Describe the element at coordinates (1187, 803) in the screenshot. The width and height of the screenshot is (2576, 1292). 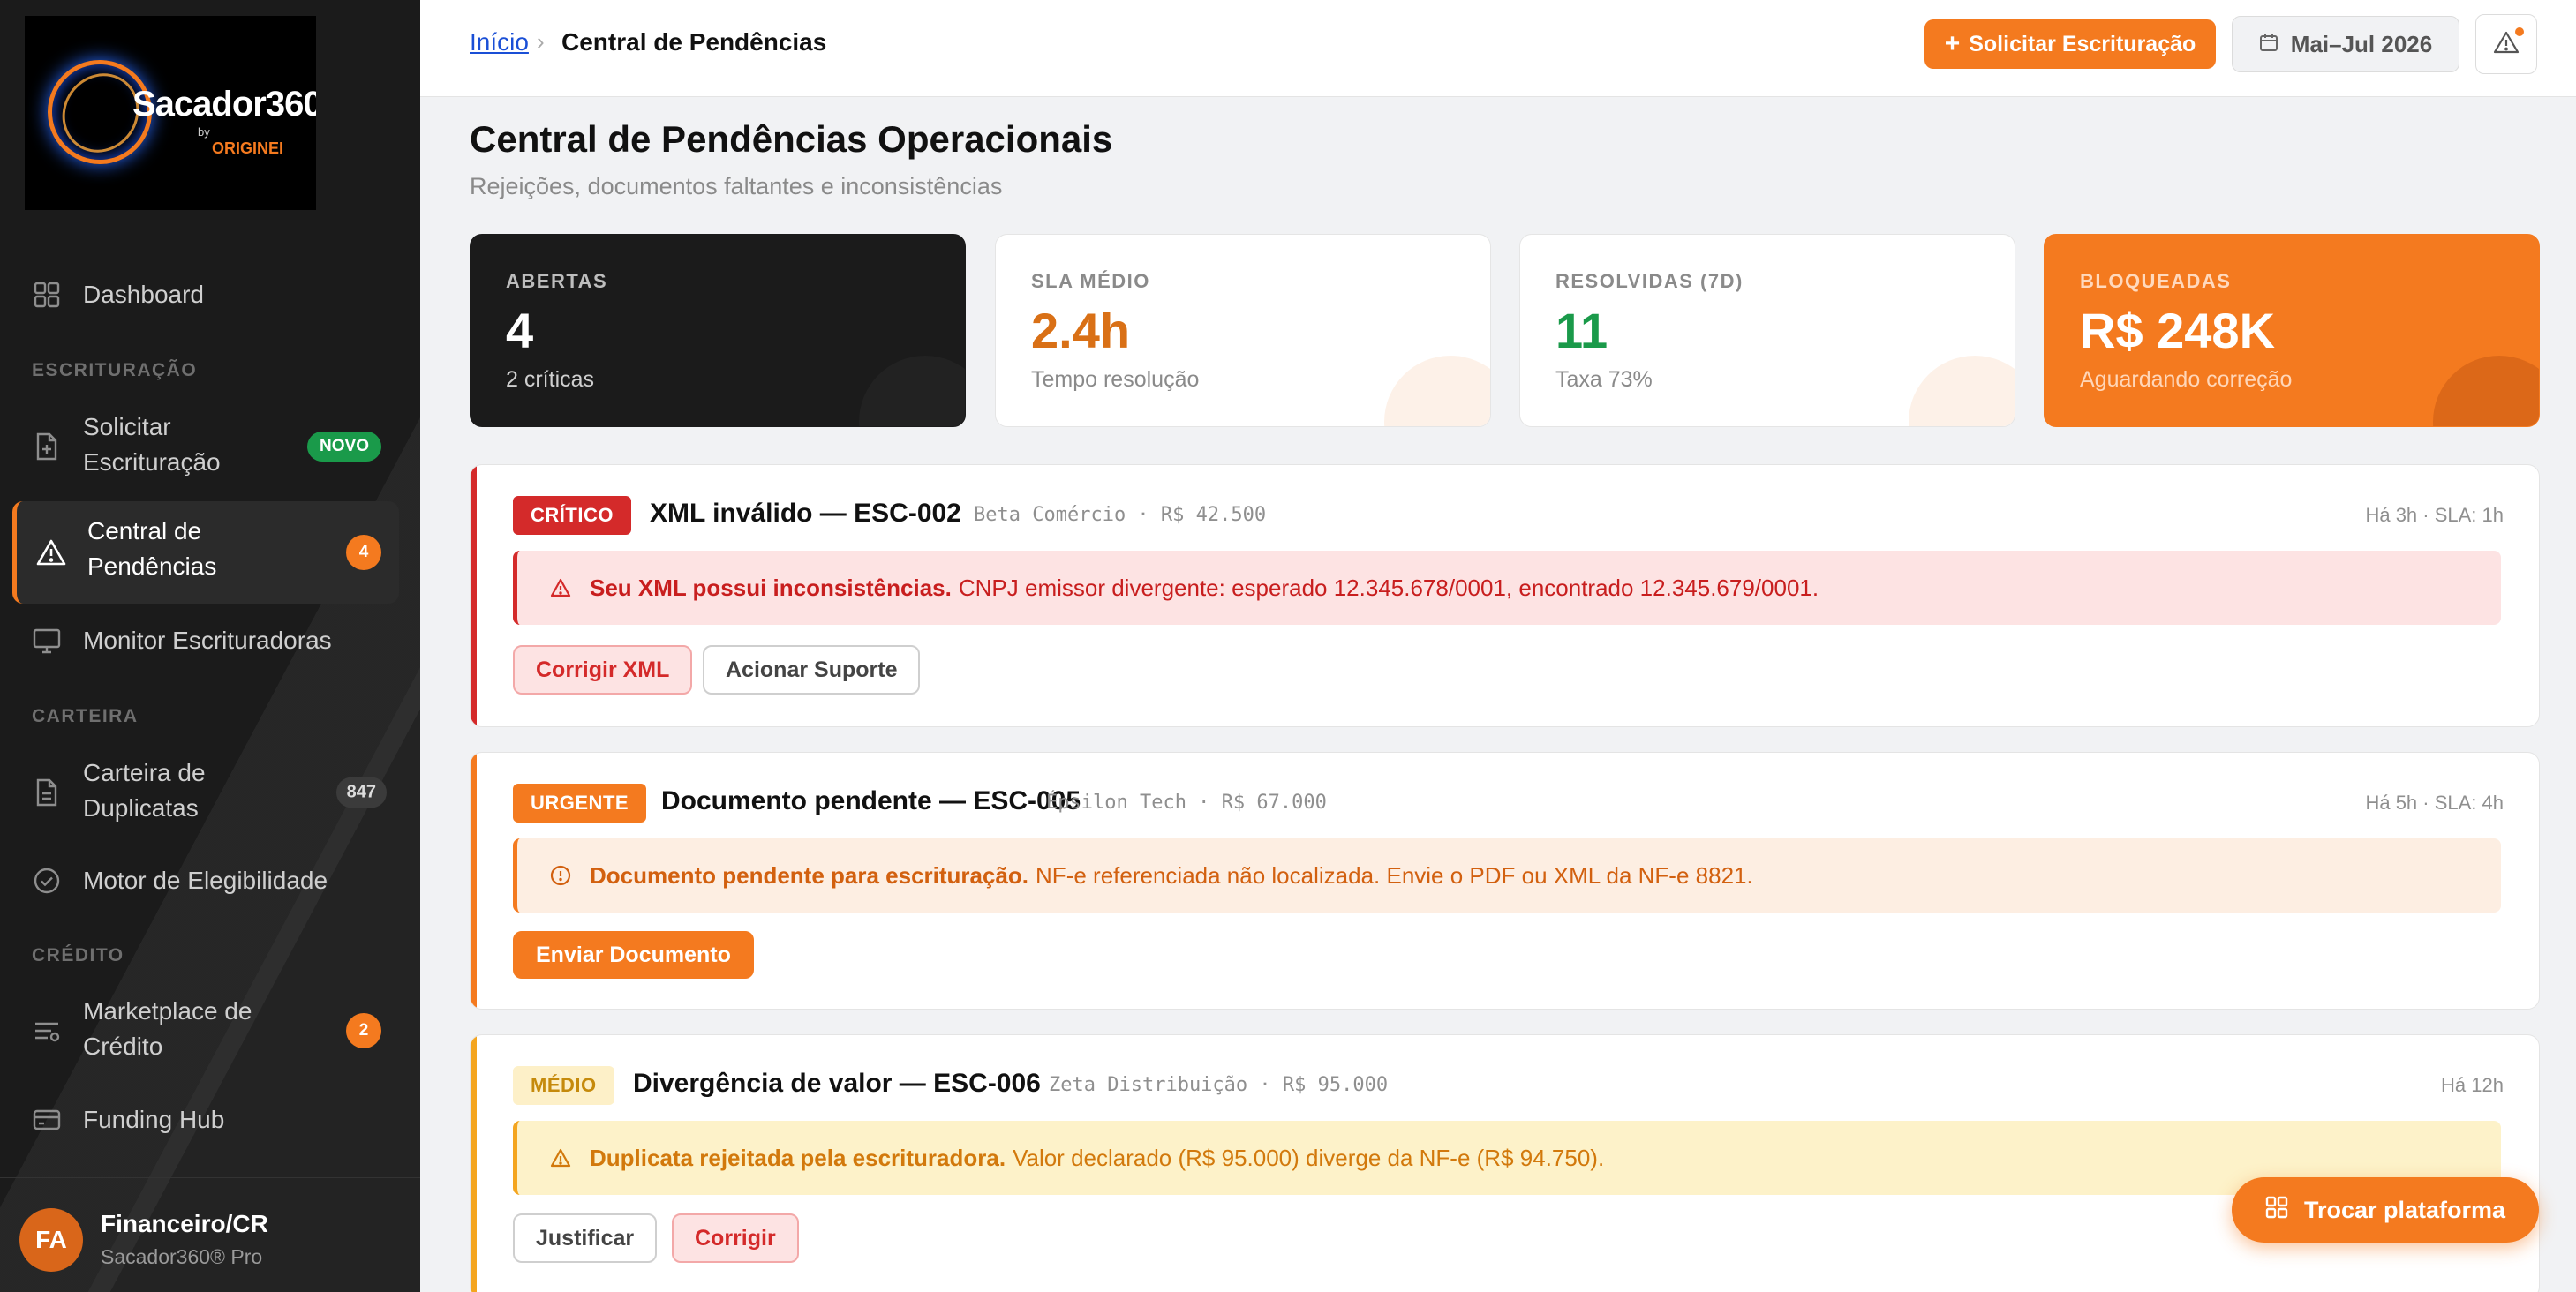
I see `card-meta: Épsilon Tech · R$ 67.000` at that location.